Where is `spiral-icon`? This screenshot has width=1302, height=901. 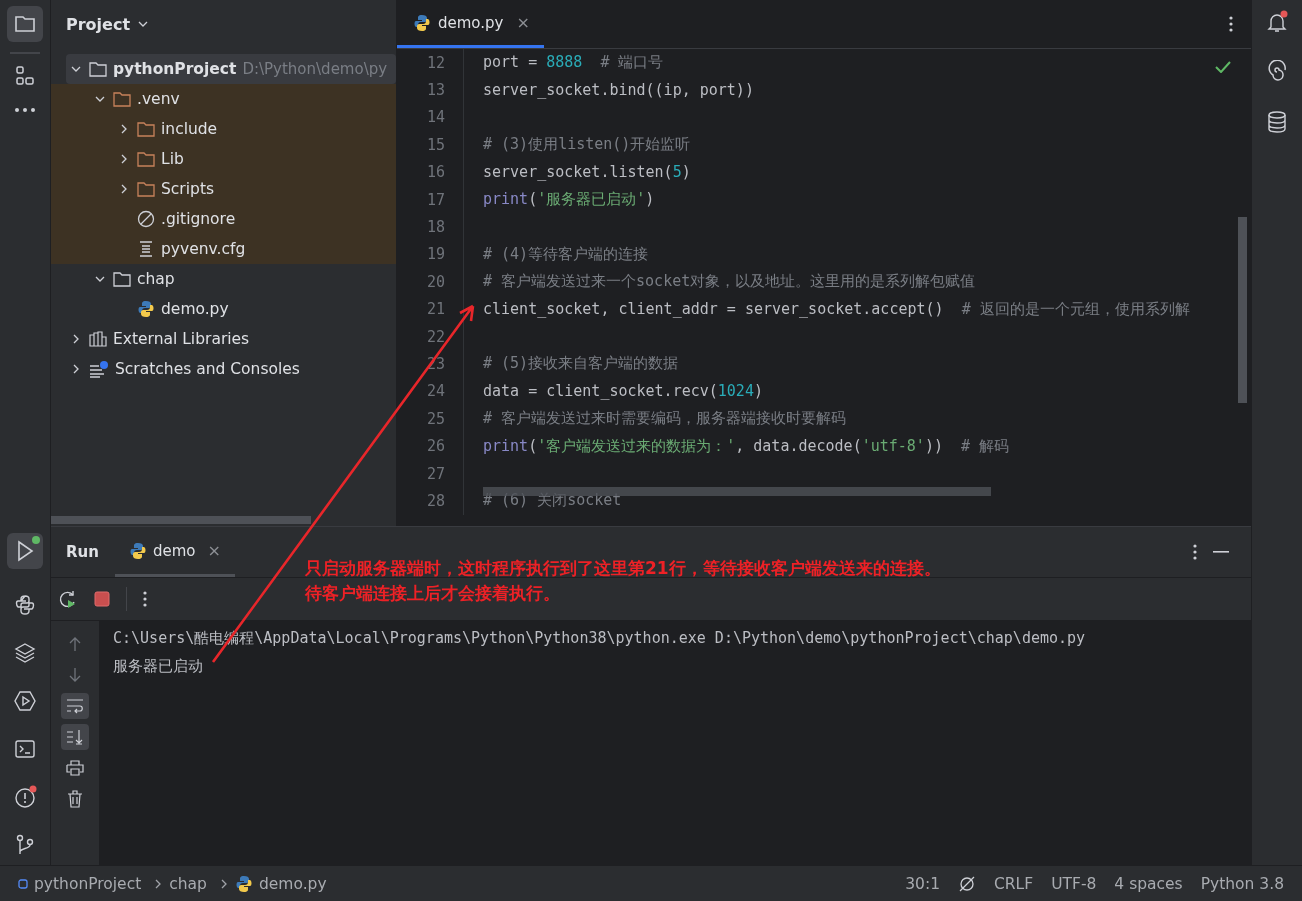
spiral-icon is located at coordinates (1277, 72).